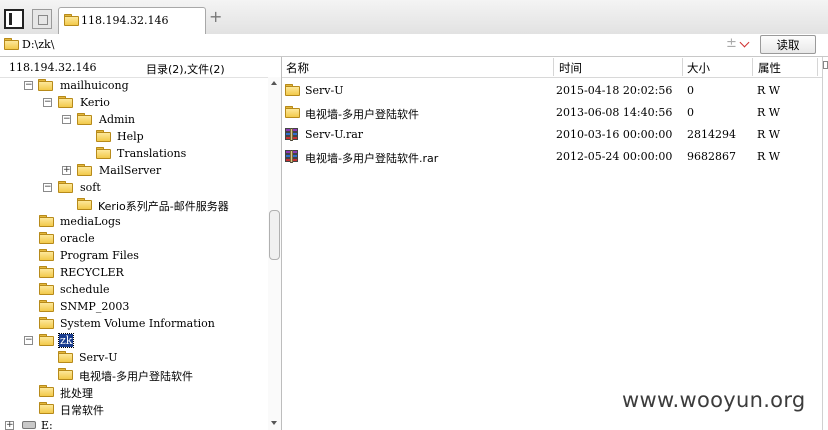 The image size is (828, 430). Describe the element at coordinates (274, 83) in the screenshot. I see `scroll-up-icon` at that location.